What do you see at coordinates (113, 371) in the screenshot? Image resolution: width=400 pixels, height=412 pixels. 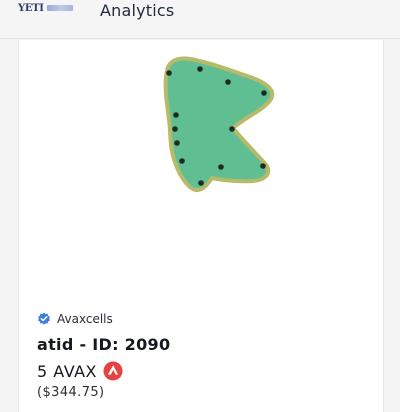 I see `avalanche-logo-icon` at bounding box center [113, 371].